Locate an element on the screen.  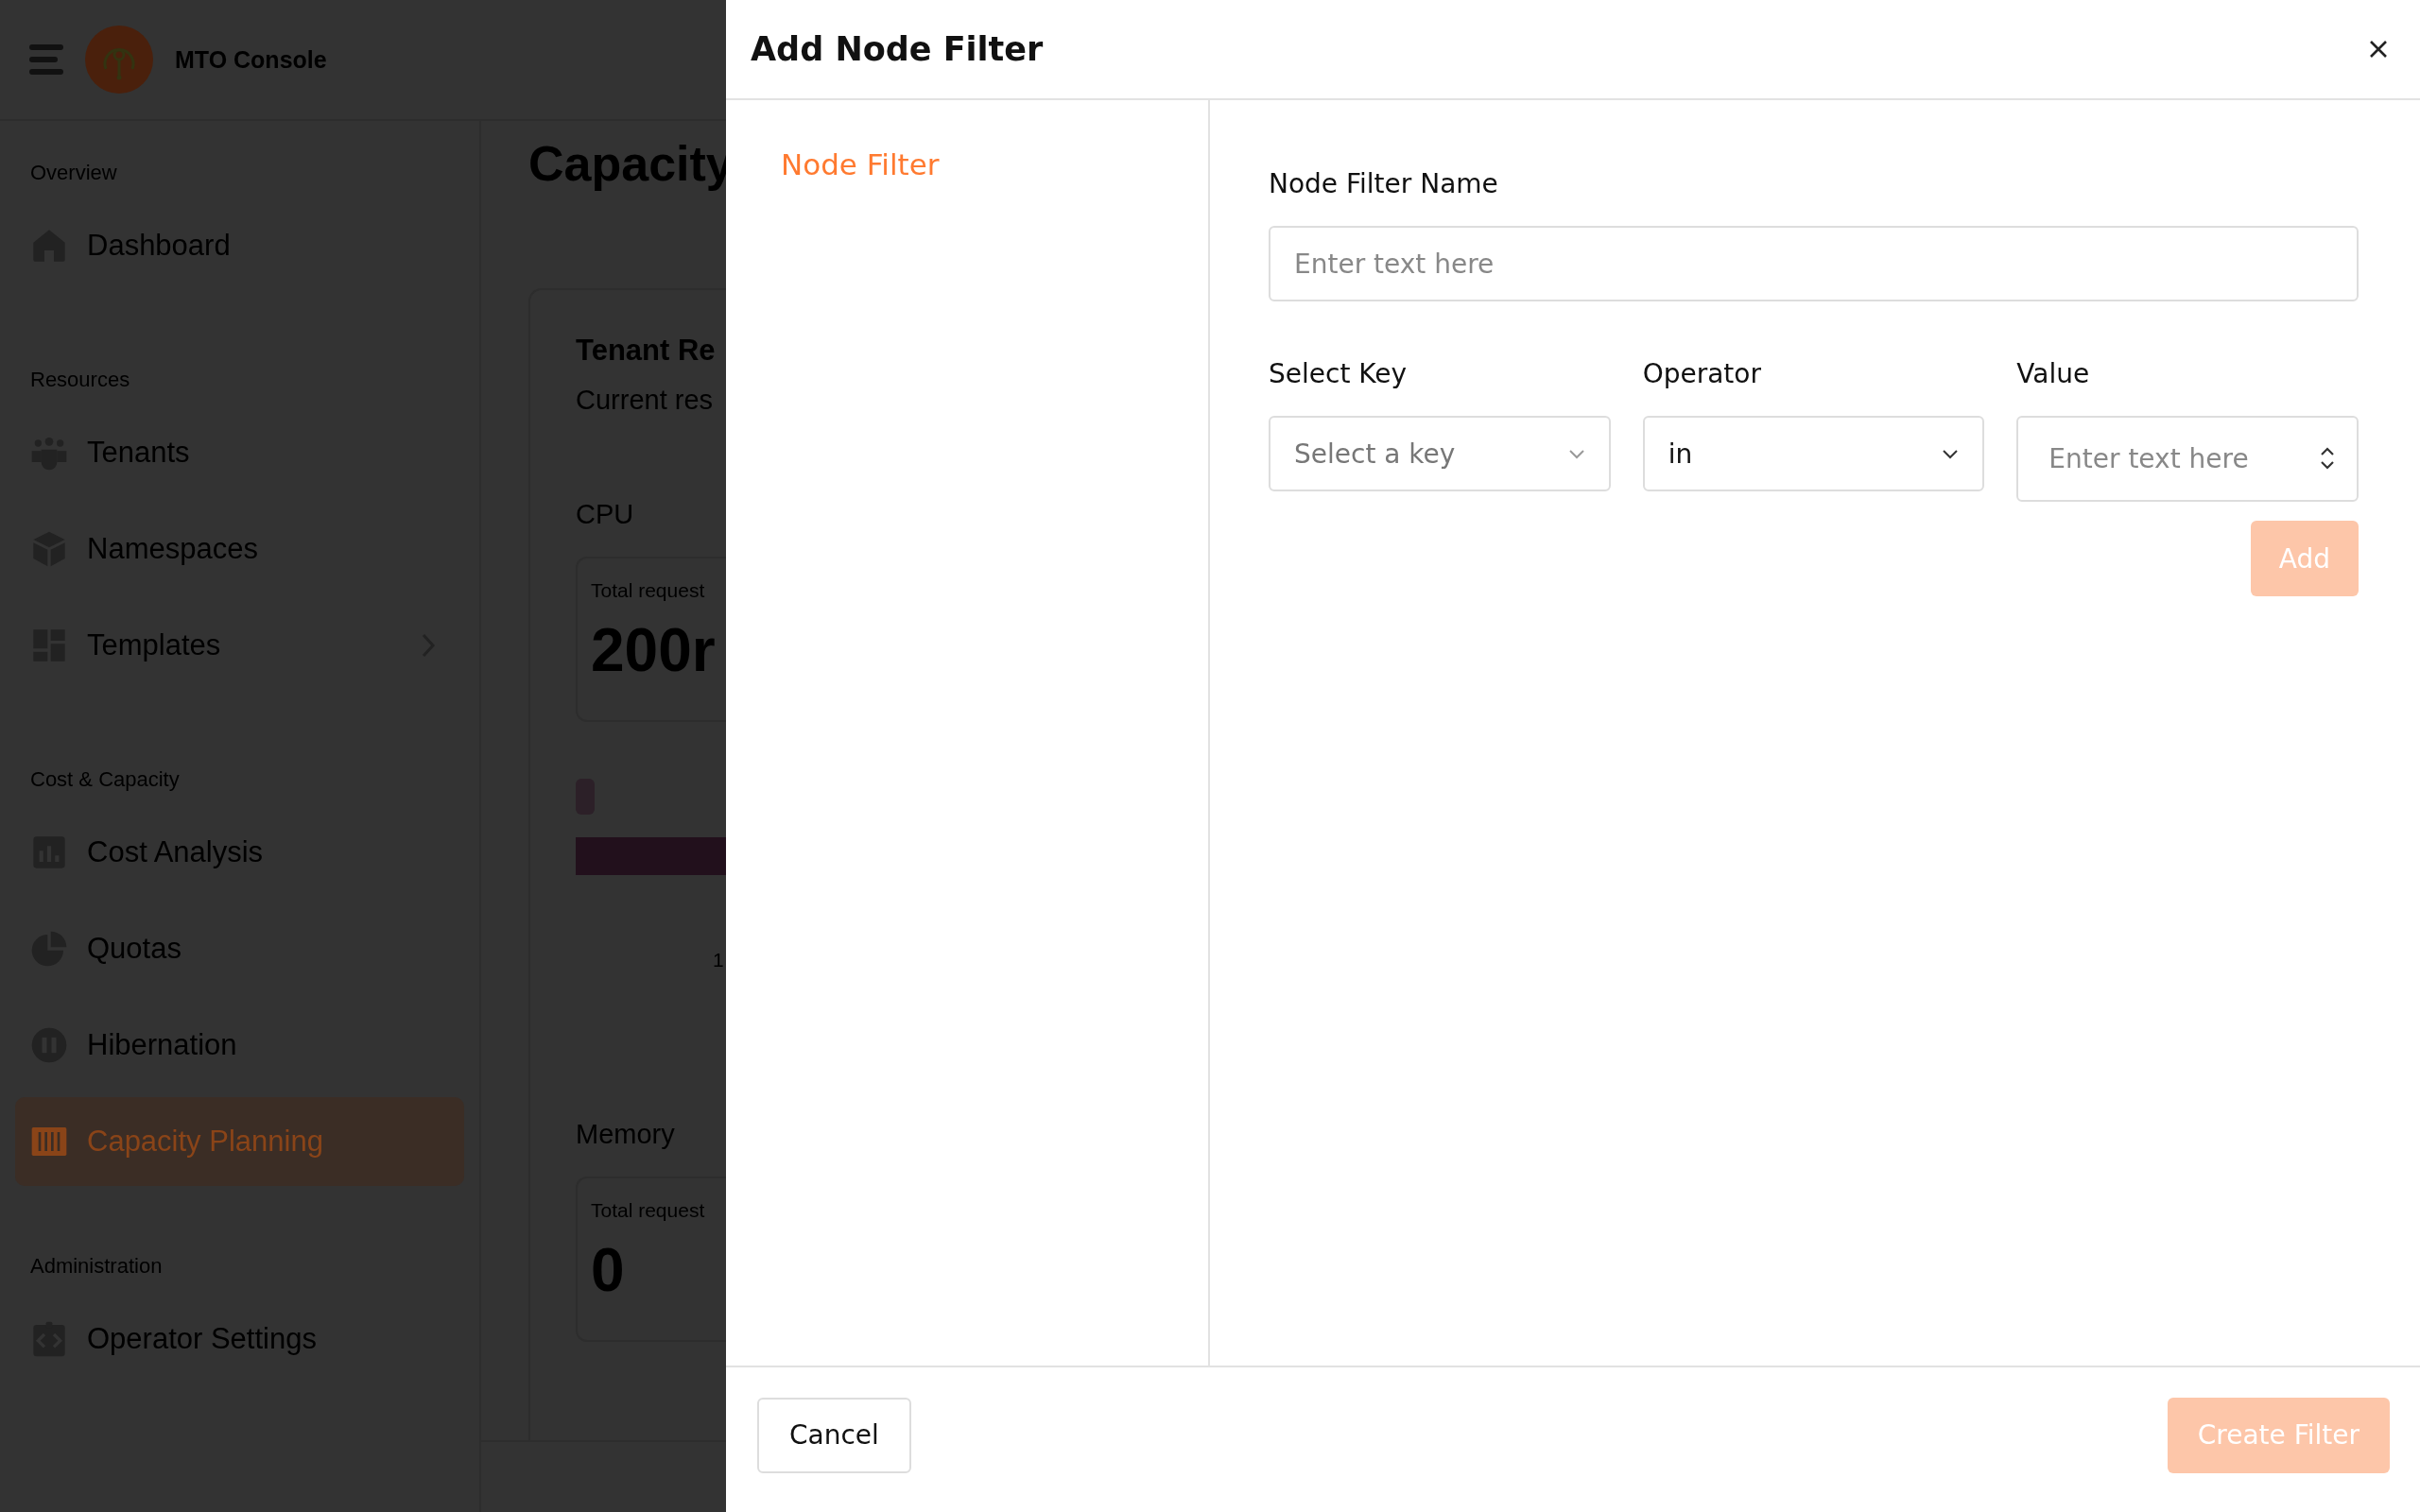
field-label: Select Key is located at coordinates (1339, 373).